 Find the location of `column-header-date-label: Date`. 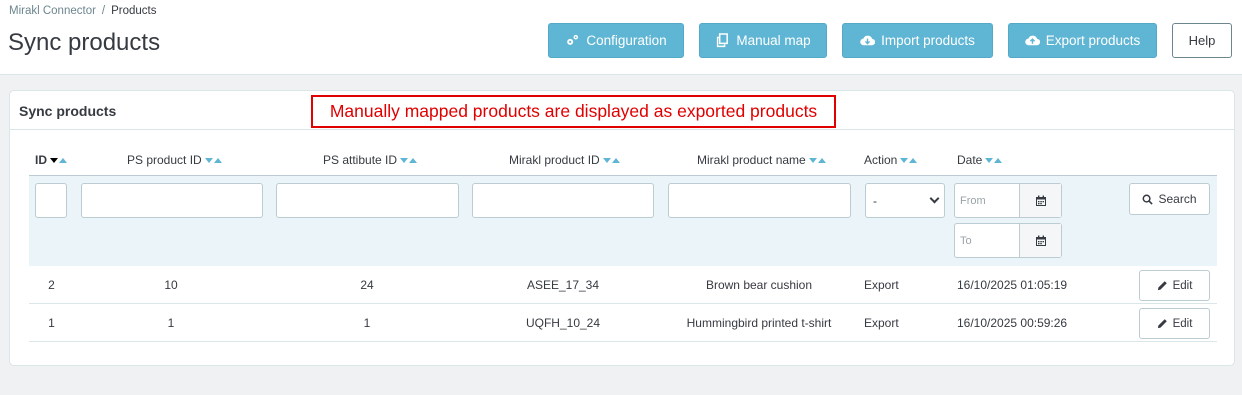

column-header-date-label: Date is located at coordinates (970, 160).